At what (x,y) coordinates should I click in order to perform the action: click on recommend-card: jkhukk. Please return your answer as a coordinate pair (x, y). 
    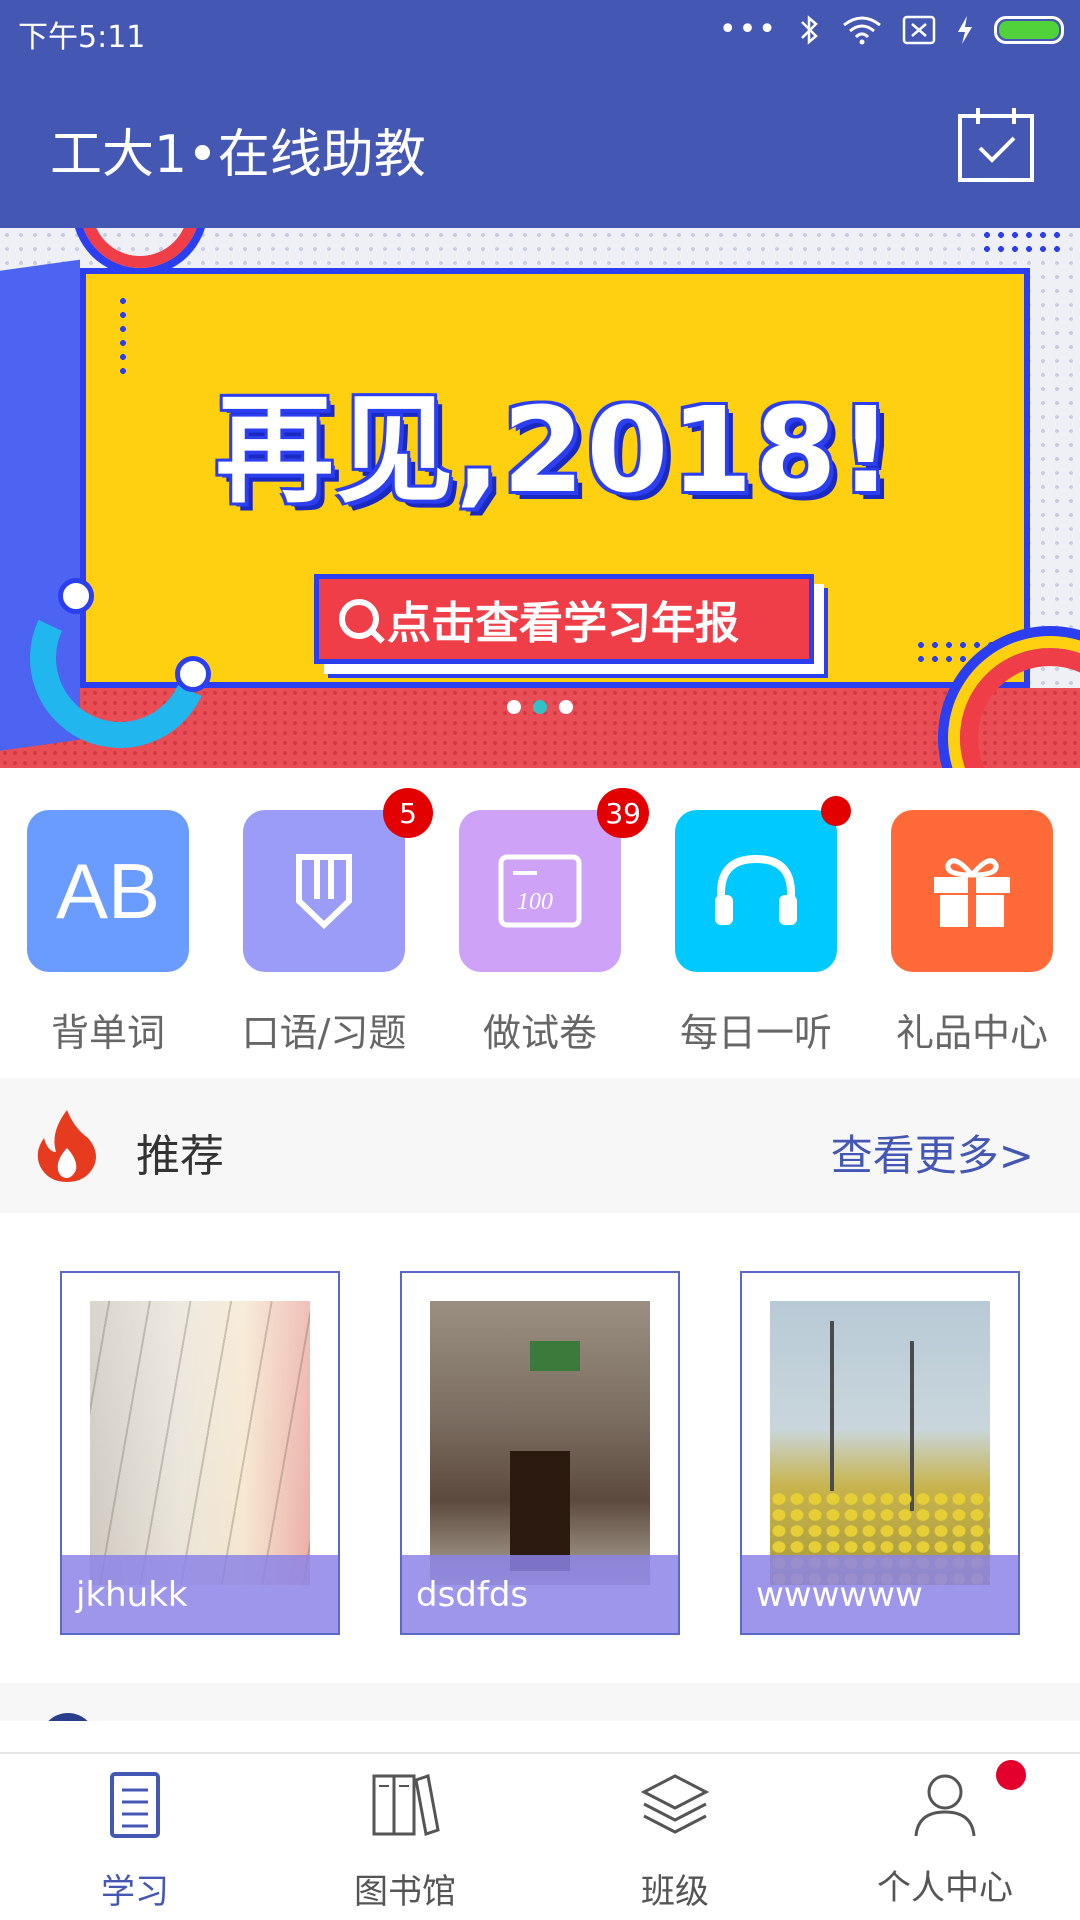
    Looking at the image, I should click on (200, 1453).